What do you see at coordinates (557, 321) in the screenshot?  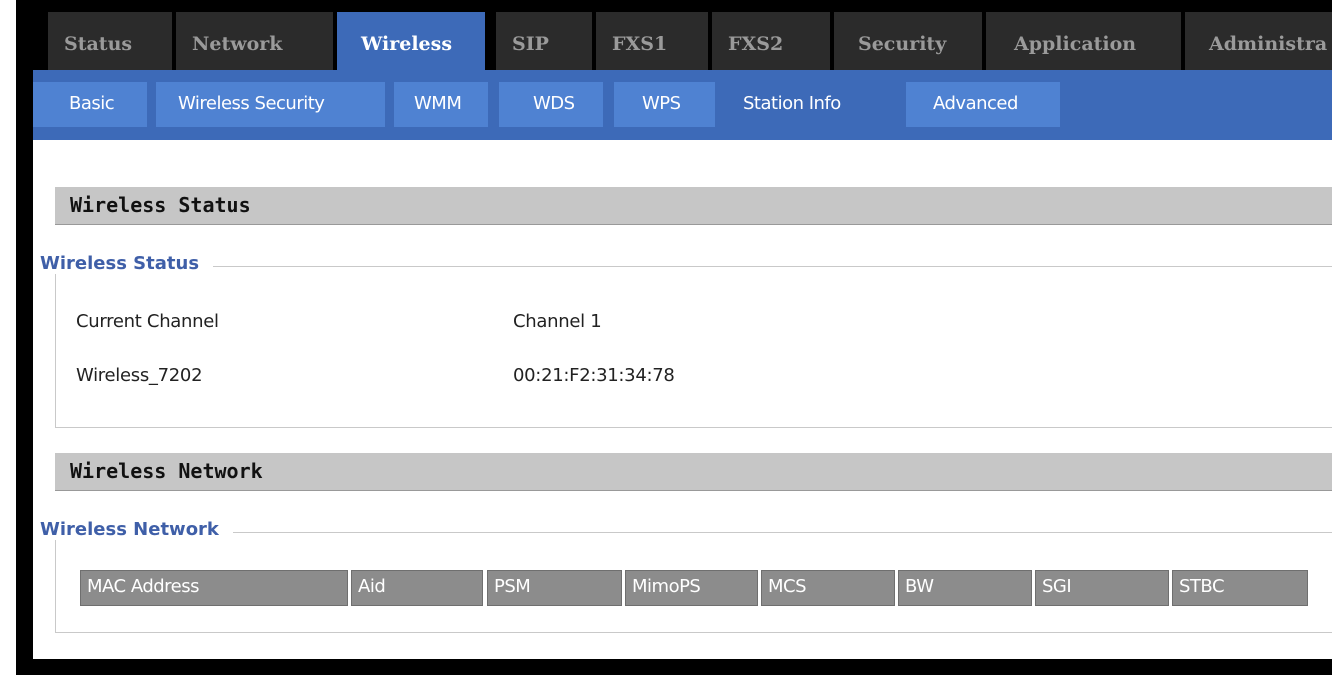 I see `current-channel-value: Channel 1` at bounding box center [557, 321].